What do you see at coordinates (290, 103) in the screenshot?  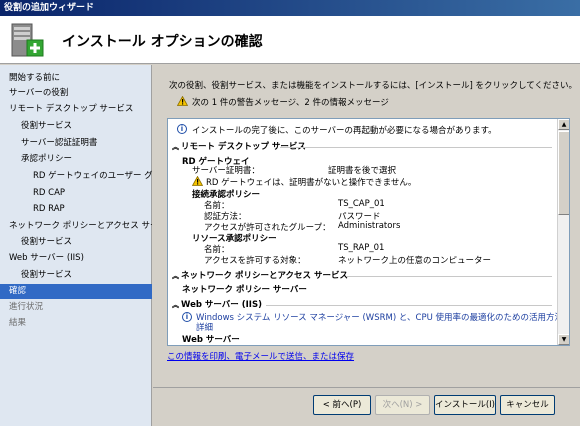 I see `warning-summary-text: 次の 1 件の警告メッセージ、2 件の情報メッセージ` at bounding box center [290, 103].